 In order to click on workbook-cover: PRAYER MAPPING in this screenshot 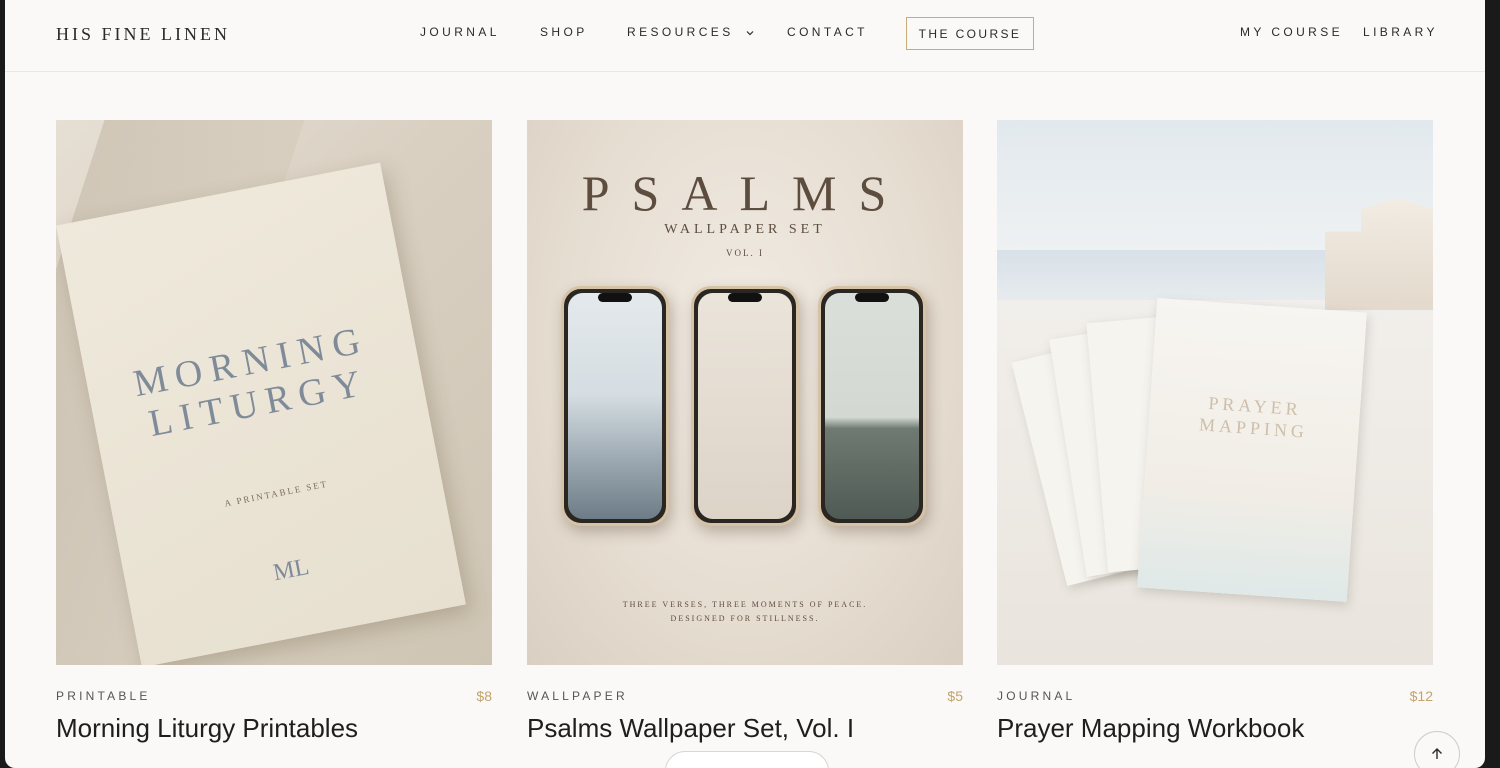, I will do `click(1252, 450)`.